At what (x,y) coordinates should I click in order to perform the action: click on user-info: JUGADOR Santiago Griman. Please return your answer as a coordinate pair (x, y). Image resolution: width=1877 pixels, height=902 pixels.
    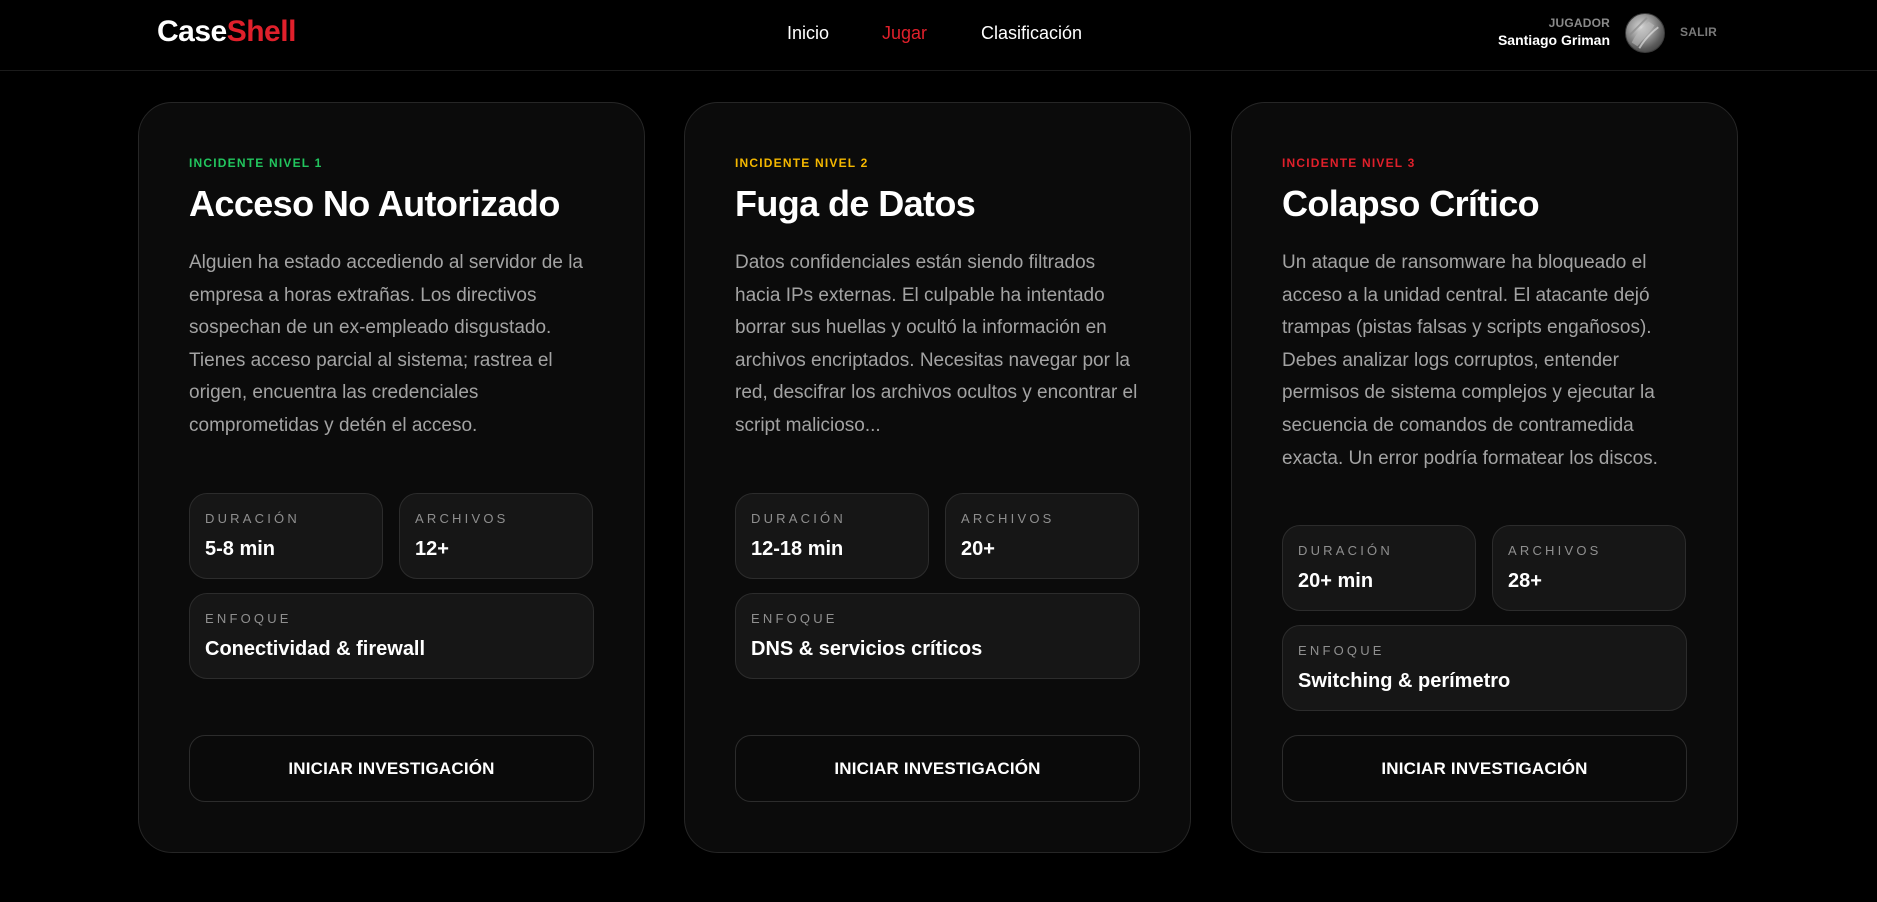
    Looking at the image, I should click on (1554, 32).